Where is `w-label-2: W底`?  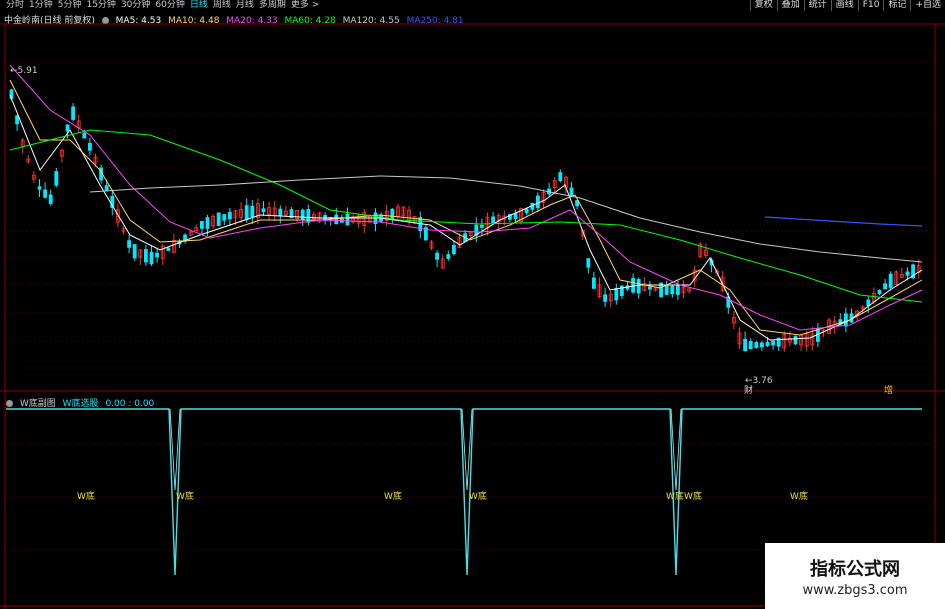 w-label-2: W底 is located at coordinates (393, 496).